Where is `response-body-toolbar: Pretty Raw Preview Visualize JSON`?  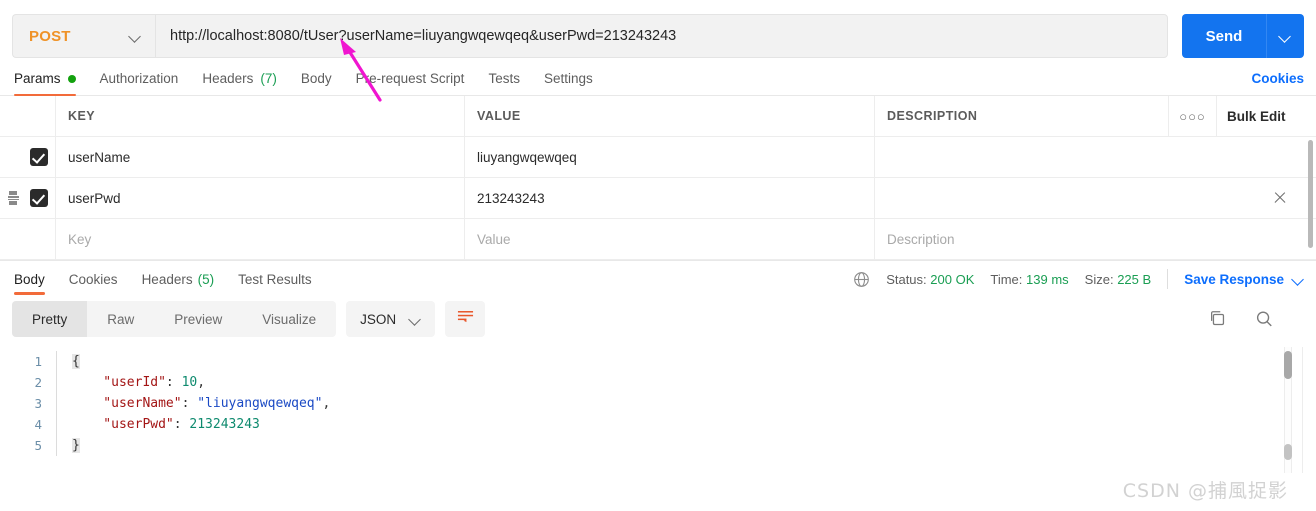
response-body-toolbar: Pretty Raw Preview Visualize JSON is located at coordinates (658, 322).